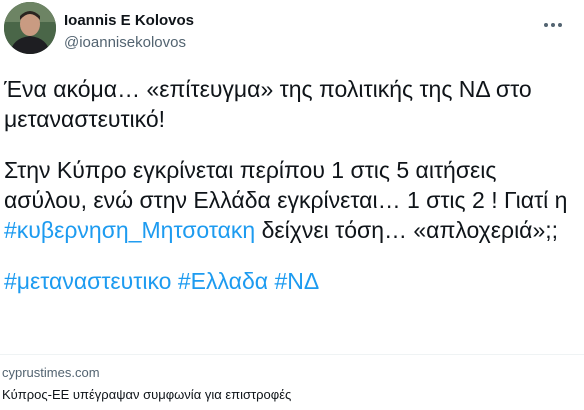  I want to click on tweet-hashtags: #μεταναστευτικο #Ελλαδα #ΝΔ, so click(290, 281).